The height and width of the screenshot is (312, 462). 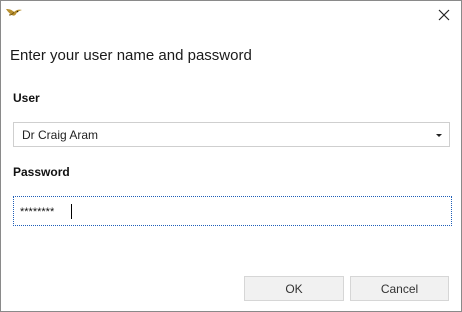 What do you see at coordinates (231, 134) in the screenshot?
I see `user-select: Dr Craig Aram` at bounding box center [231, 134].